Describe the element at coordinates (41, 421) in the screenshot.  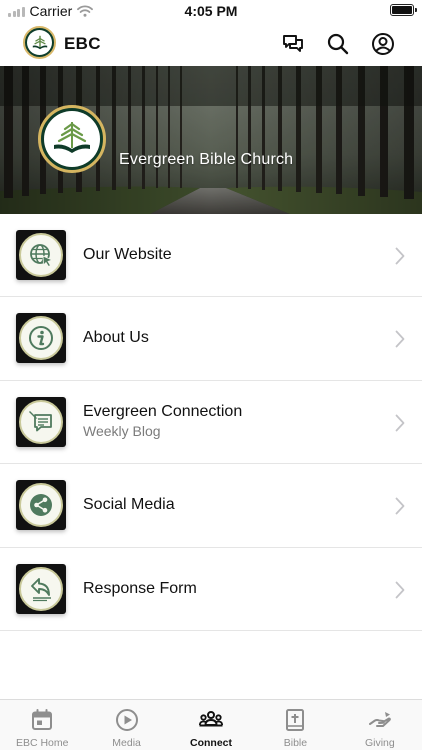
I see `blog-chat-icon` at that location.